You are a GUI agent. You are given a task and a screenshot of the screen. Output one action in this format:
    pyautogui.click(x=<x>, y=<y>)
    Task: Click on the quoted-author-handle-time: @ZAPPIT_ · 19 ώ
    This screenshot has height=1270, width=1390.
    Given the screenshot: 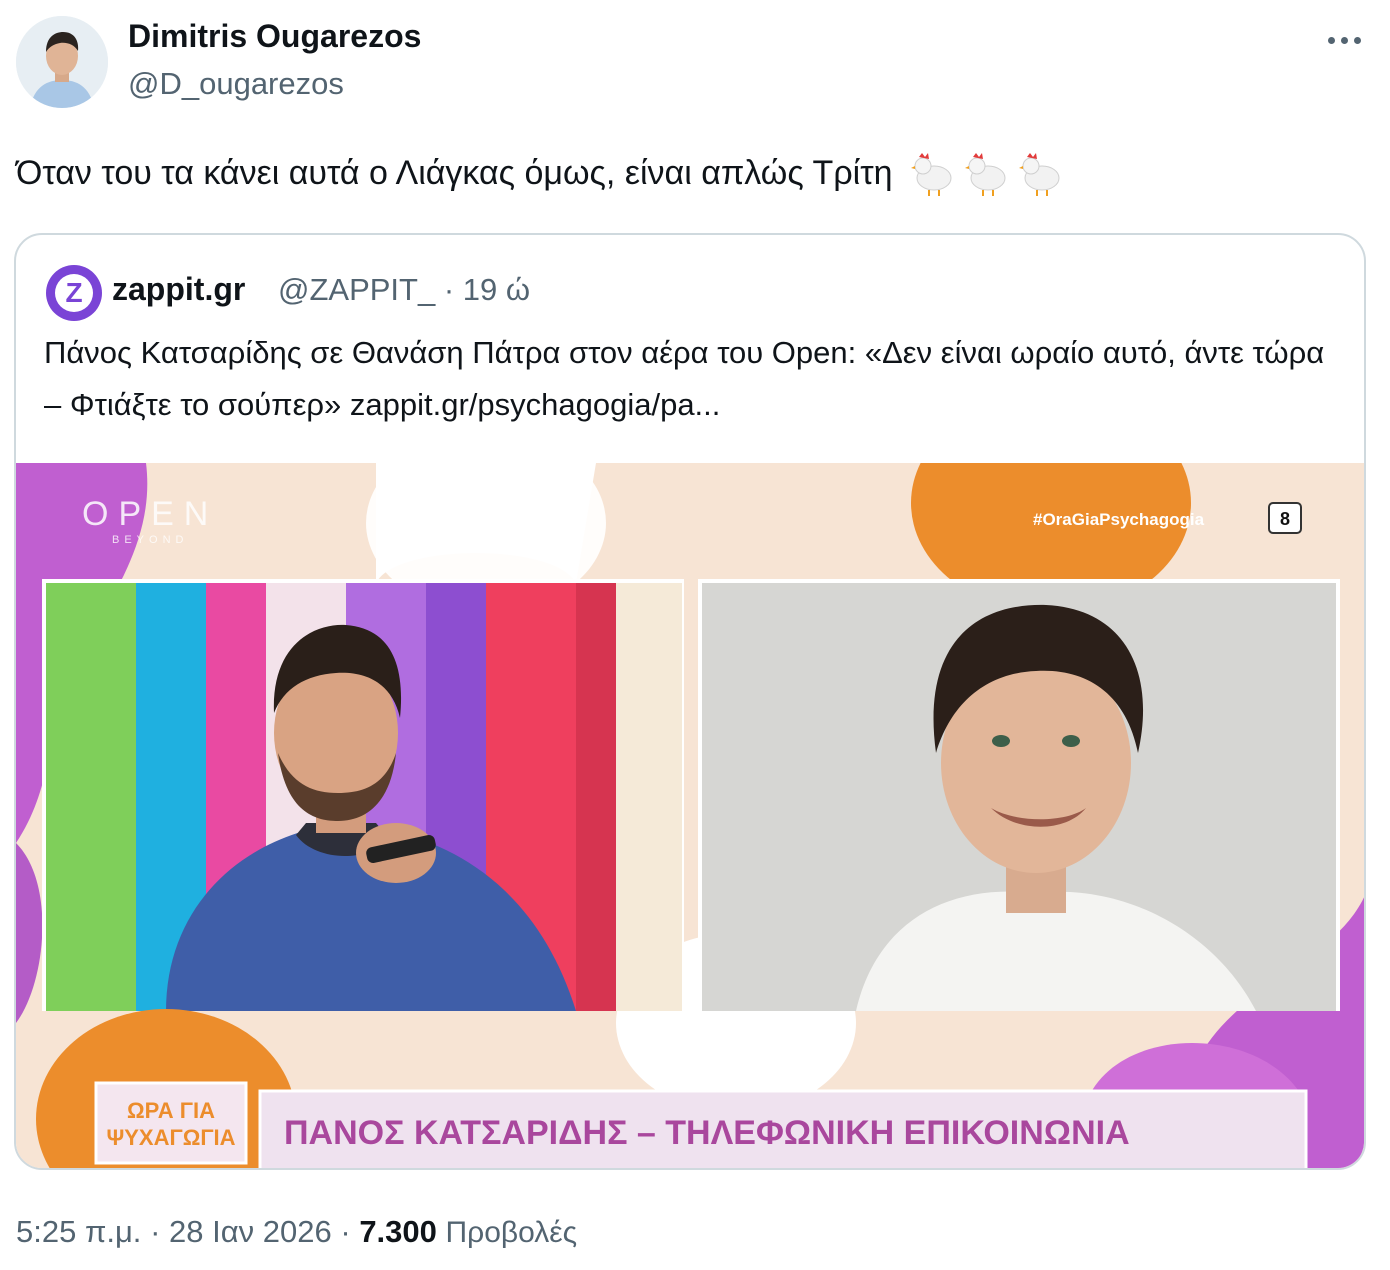 What is the action you would take?
    pyautogui.click(x=404, y=290)
    